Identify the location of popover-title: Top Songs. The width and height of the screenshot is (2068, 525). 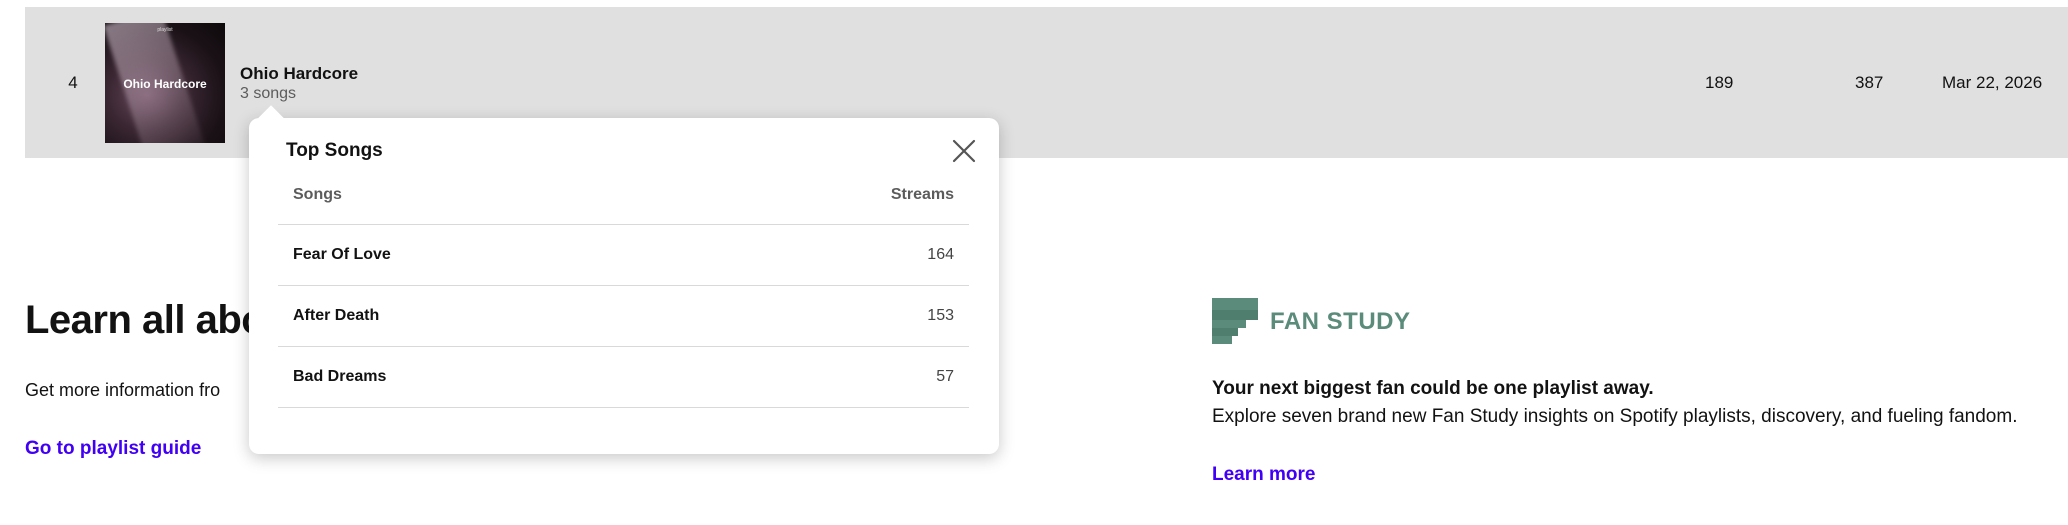
(334, 150).